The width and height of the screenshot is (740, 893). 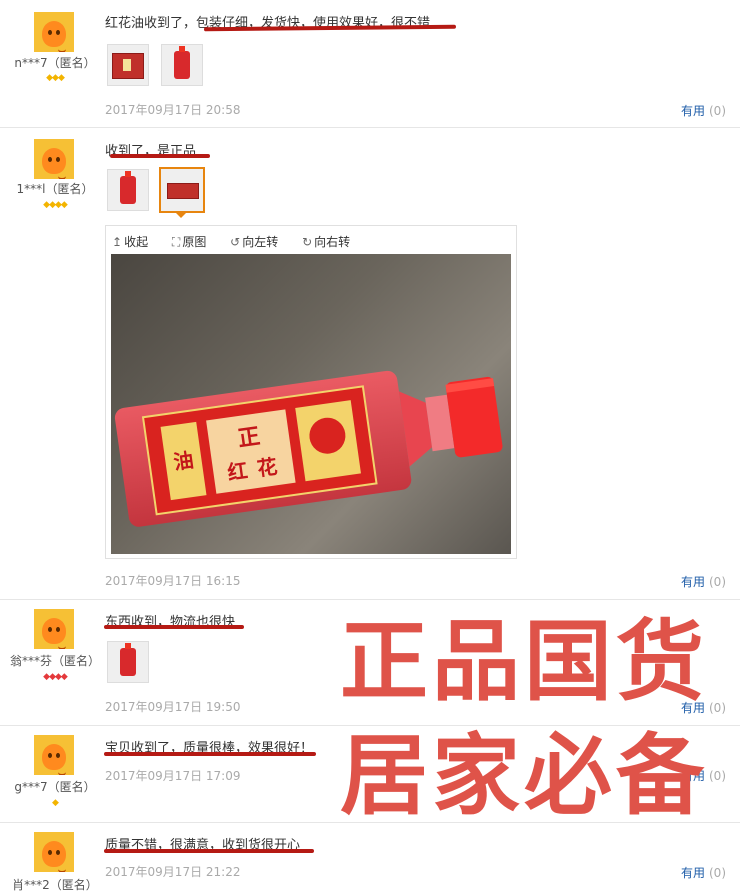 I want to click on bottle-label-text: 红, so click(x=237, y=471).